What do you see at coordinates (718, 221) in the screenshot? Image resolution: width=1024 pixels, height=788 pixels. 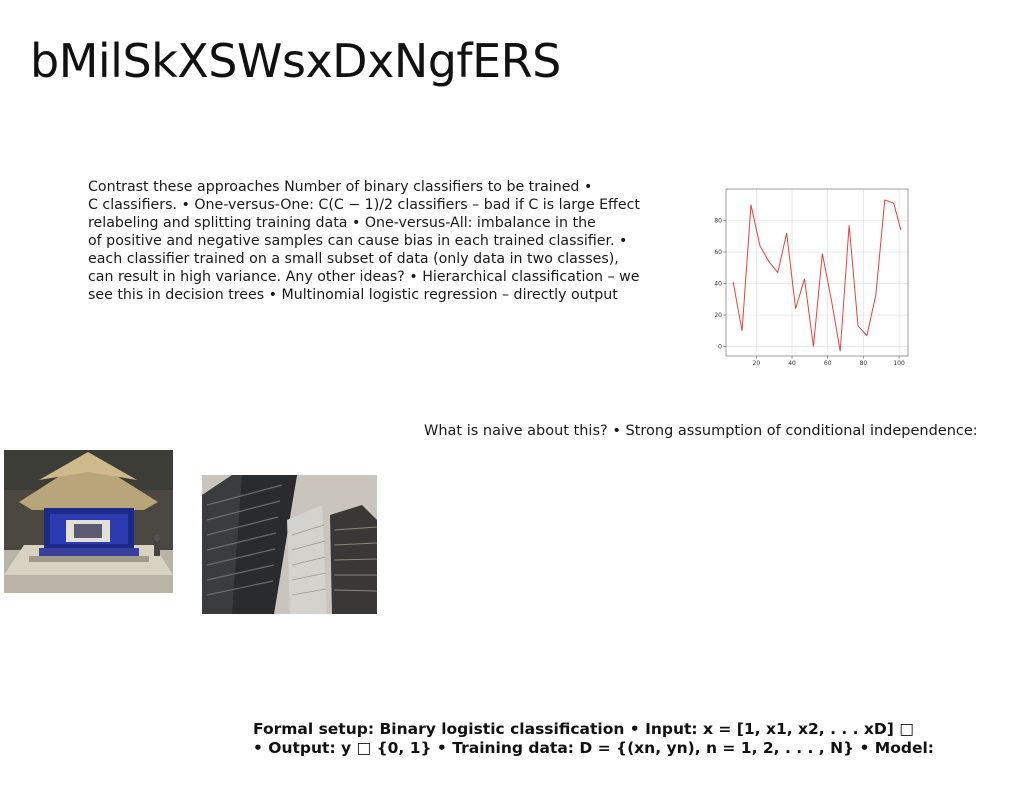 I see `y-tick-label: 80` at bounding box center [718, 221].